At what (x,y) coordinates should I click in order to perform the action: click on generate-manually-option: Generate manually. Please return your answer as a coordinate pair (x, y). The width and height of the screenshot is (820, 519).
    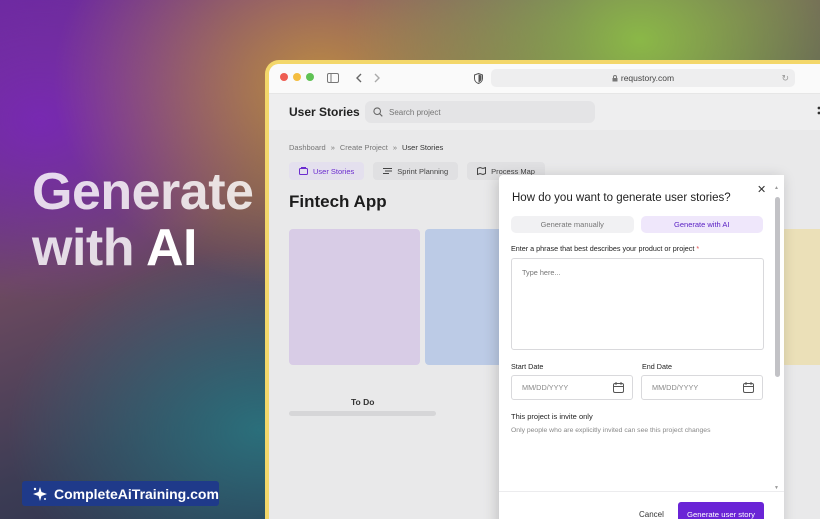
    Looking at the image, I should click on (572, 224).